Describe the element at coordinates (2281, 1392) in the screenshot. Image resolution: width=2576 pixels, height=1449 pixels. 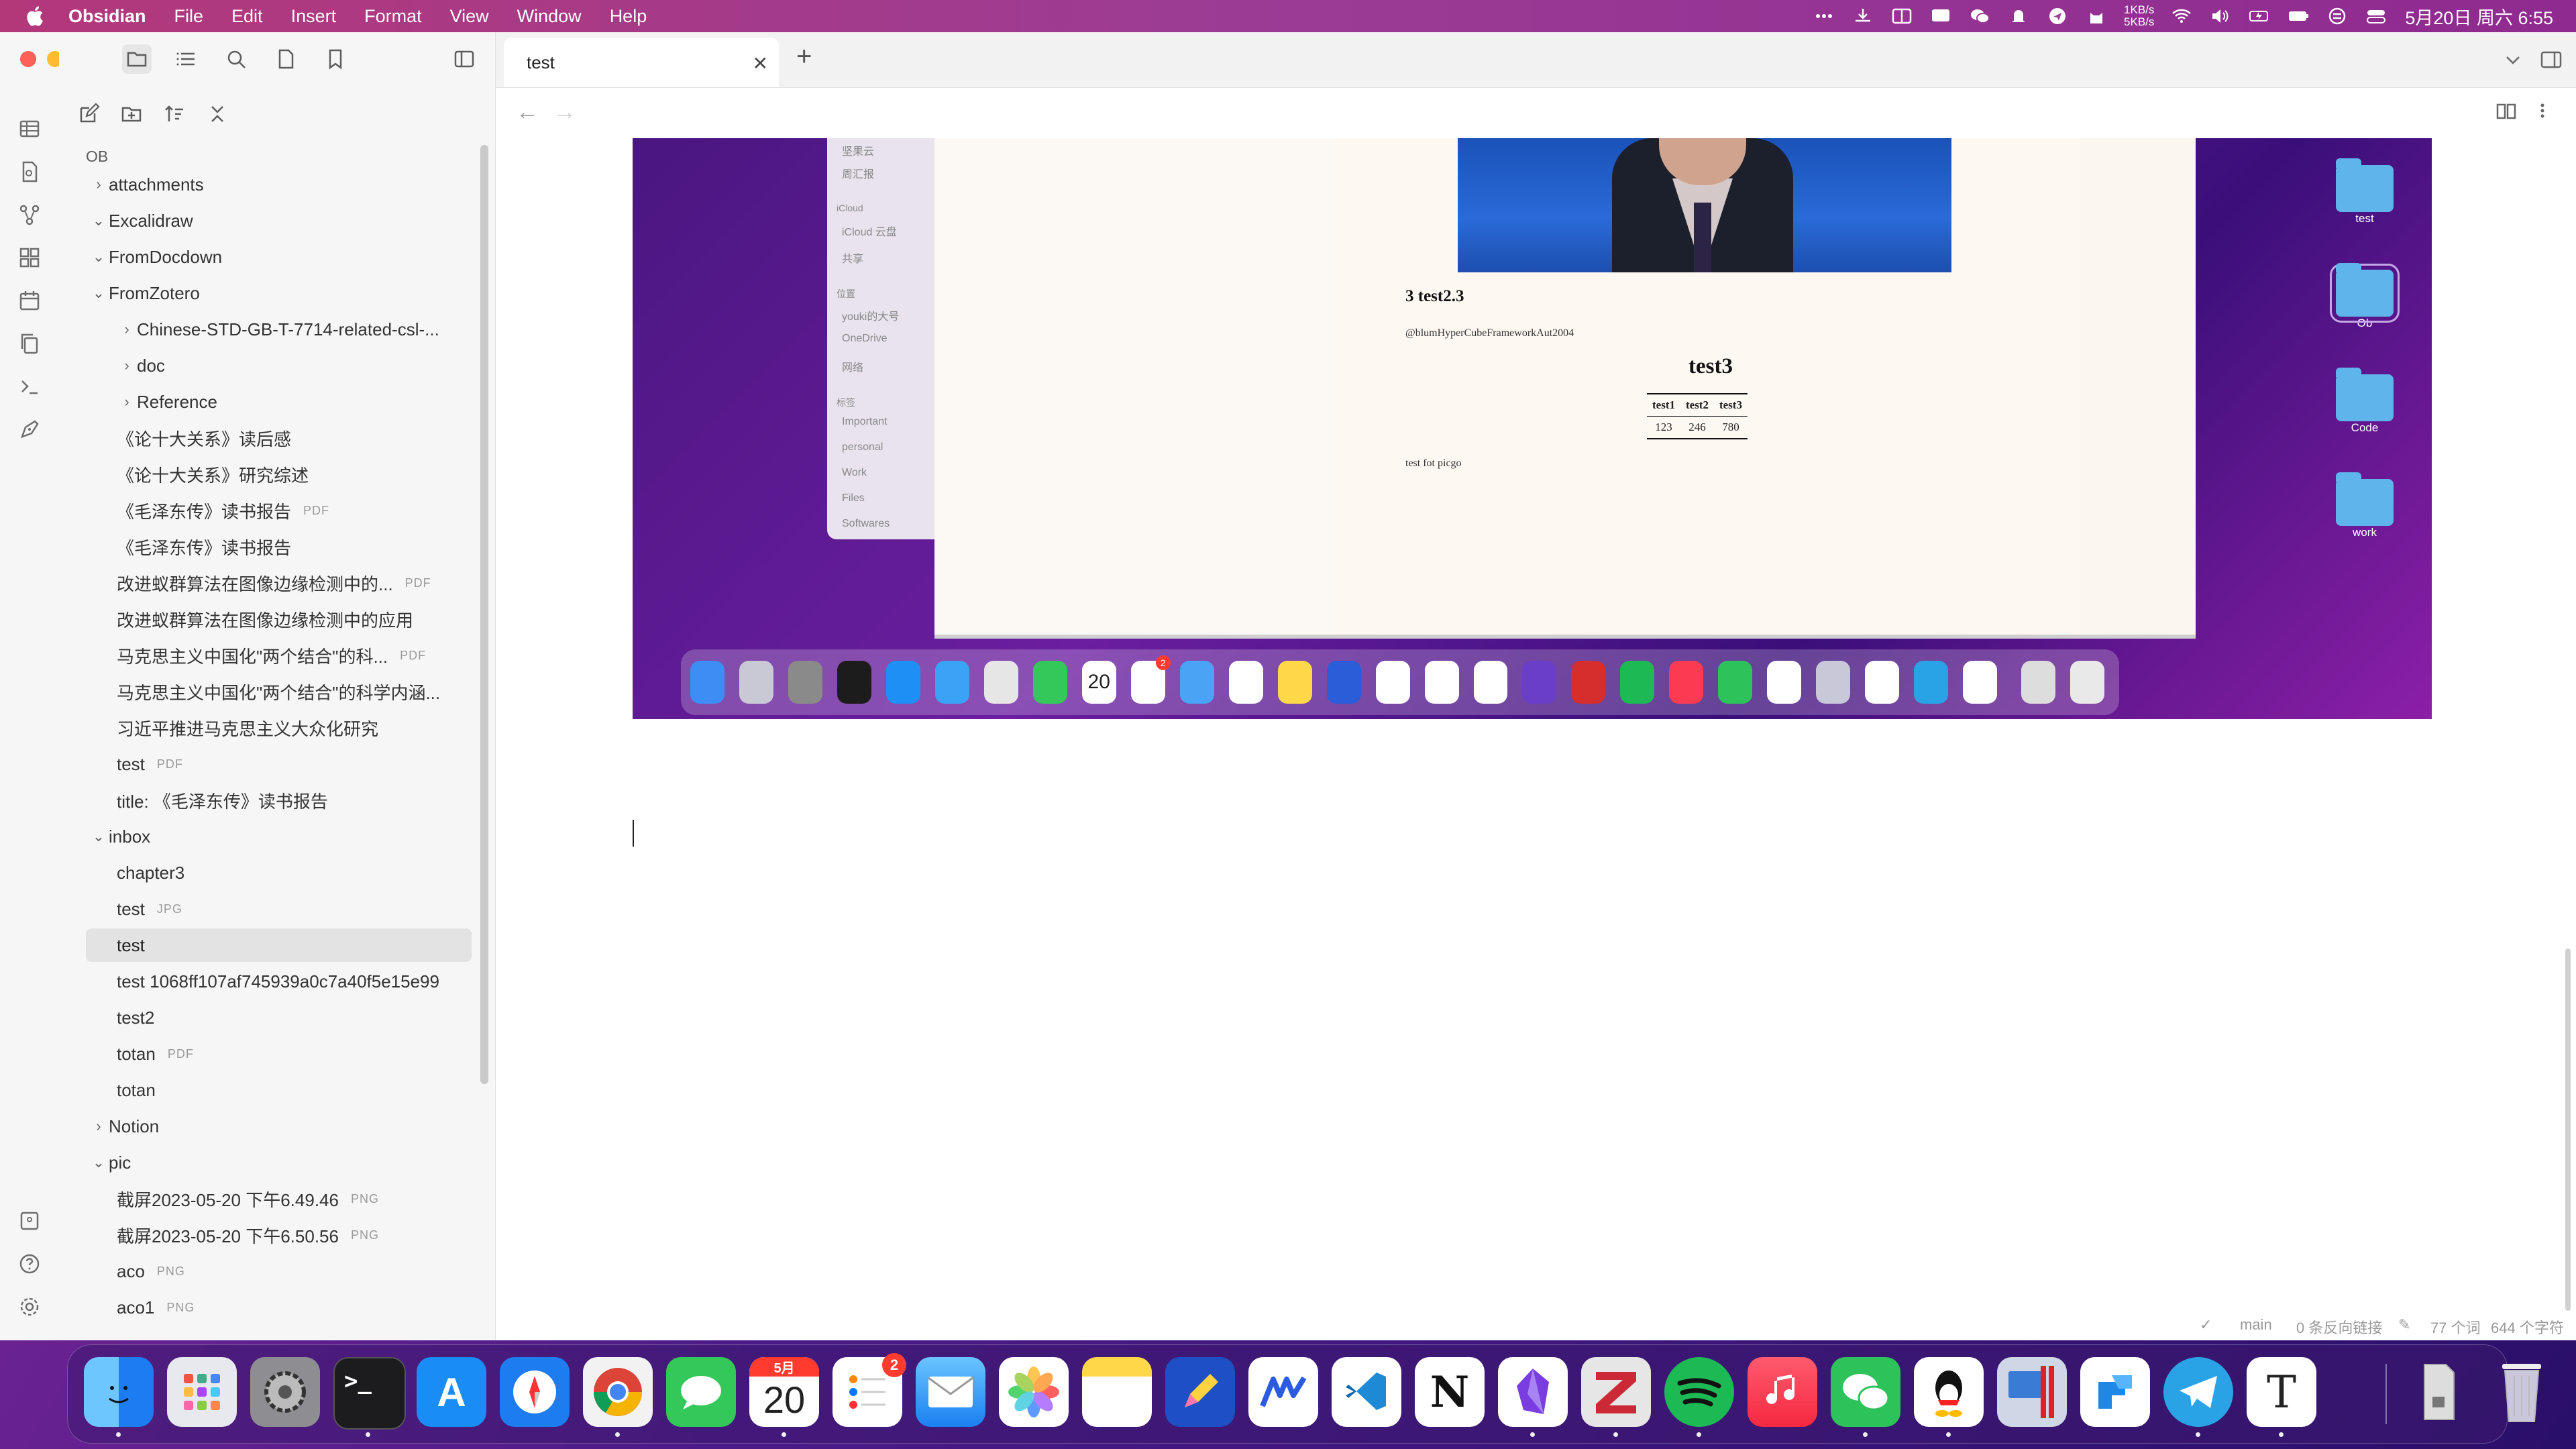
I see `typora-icon: T` at that location.